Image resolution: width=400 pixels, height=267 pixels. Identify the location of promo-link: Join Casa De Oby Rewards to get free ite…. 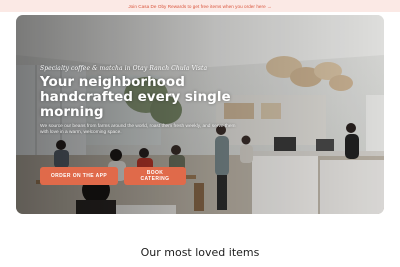
(199, 6).